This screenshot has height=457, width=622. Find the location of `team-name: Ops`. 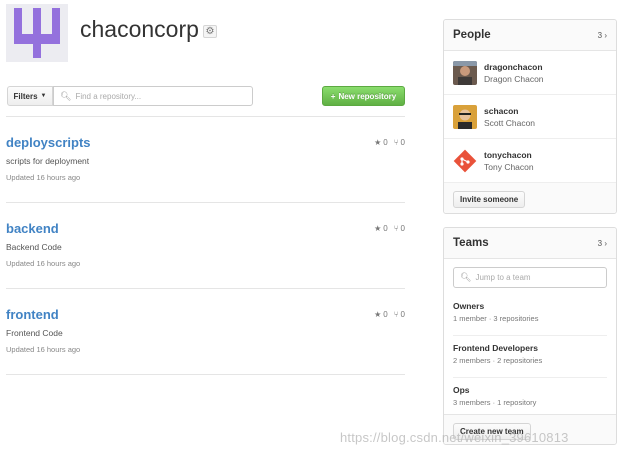

team-name: Ops is located at coordinates (461, 390).